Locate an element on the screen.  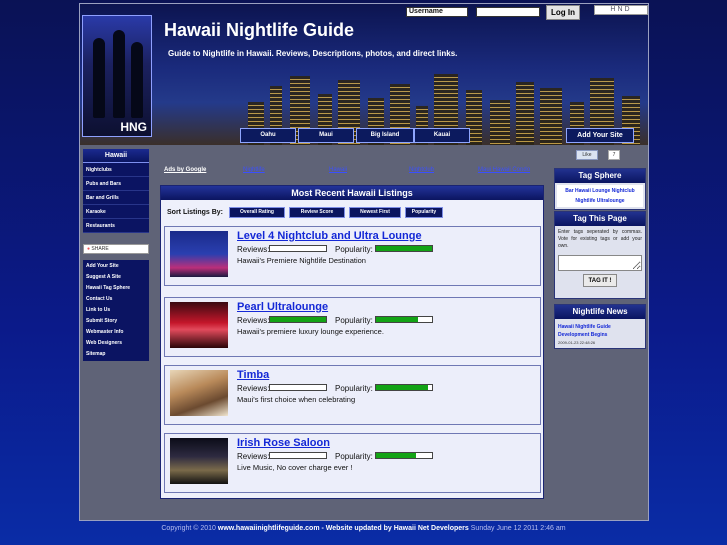
sidebar-link-sitemap: Sitemap is located at coordinates (116, 354).